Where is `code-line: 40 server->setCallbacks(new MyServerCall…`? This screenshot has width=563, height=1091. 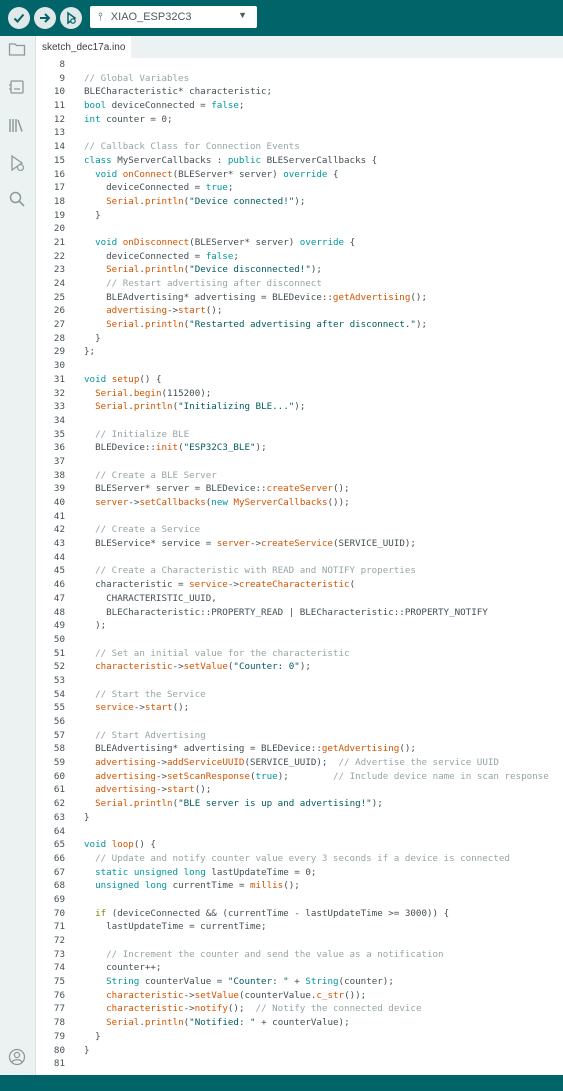
code-line: 40 server->setCallbacks(new MyServerCall… is located at coordinates (299, 503).